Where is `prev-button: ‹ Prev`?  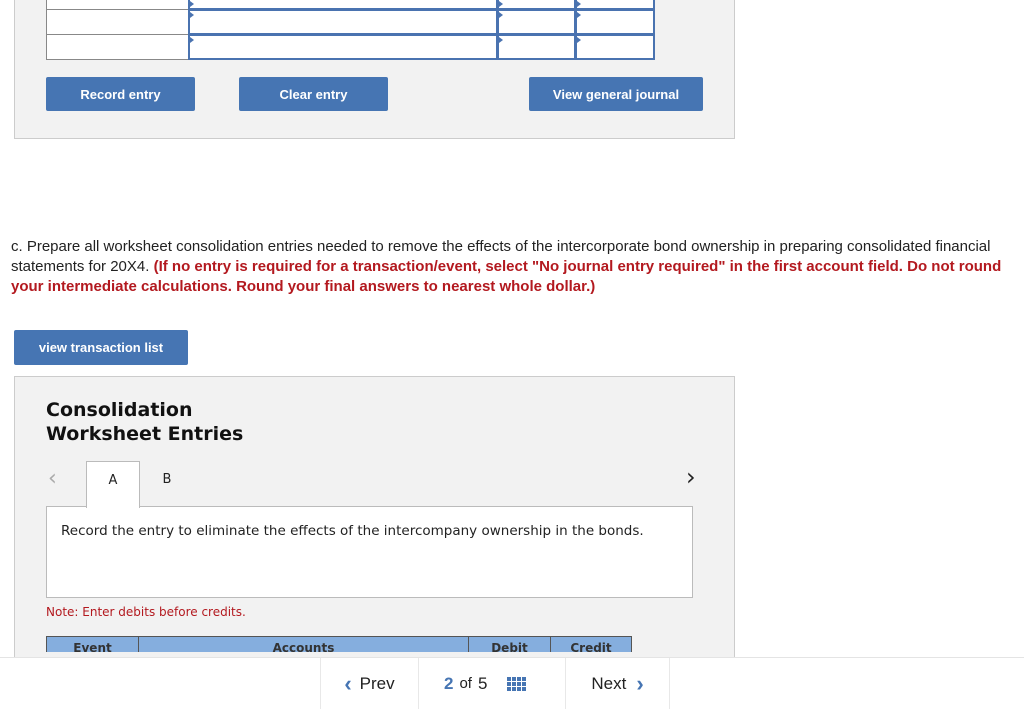 prev-button: ‹ Prev is located at coordinates (369, 683).